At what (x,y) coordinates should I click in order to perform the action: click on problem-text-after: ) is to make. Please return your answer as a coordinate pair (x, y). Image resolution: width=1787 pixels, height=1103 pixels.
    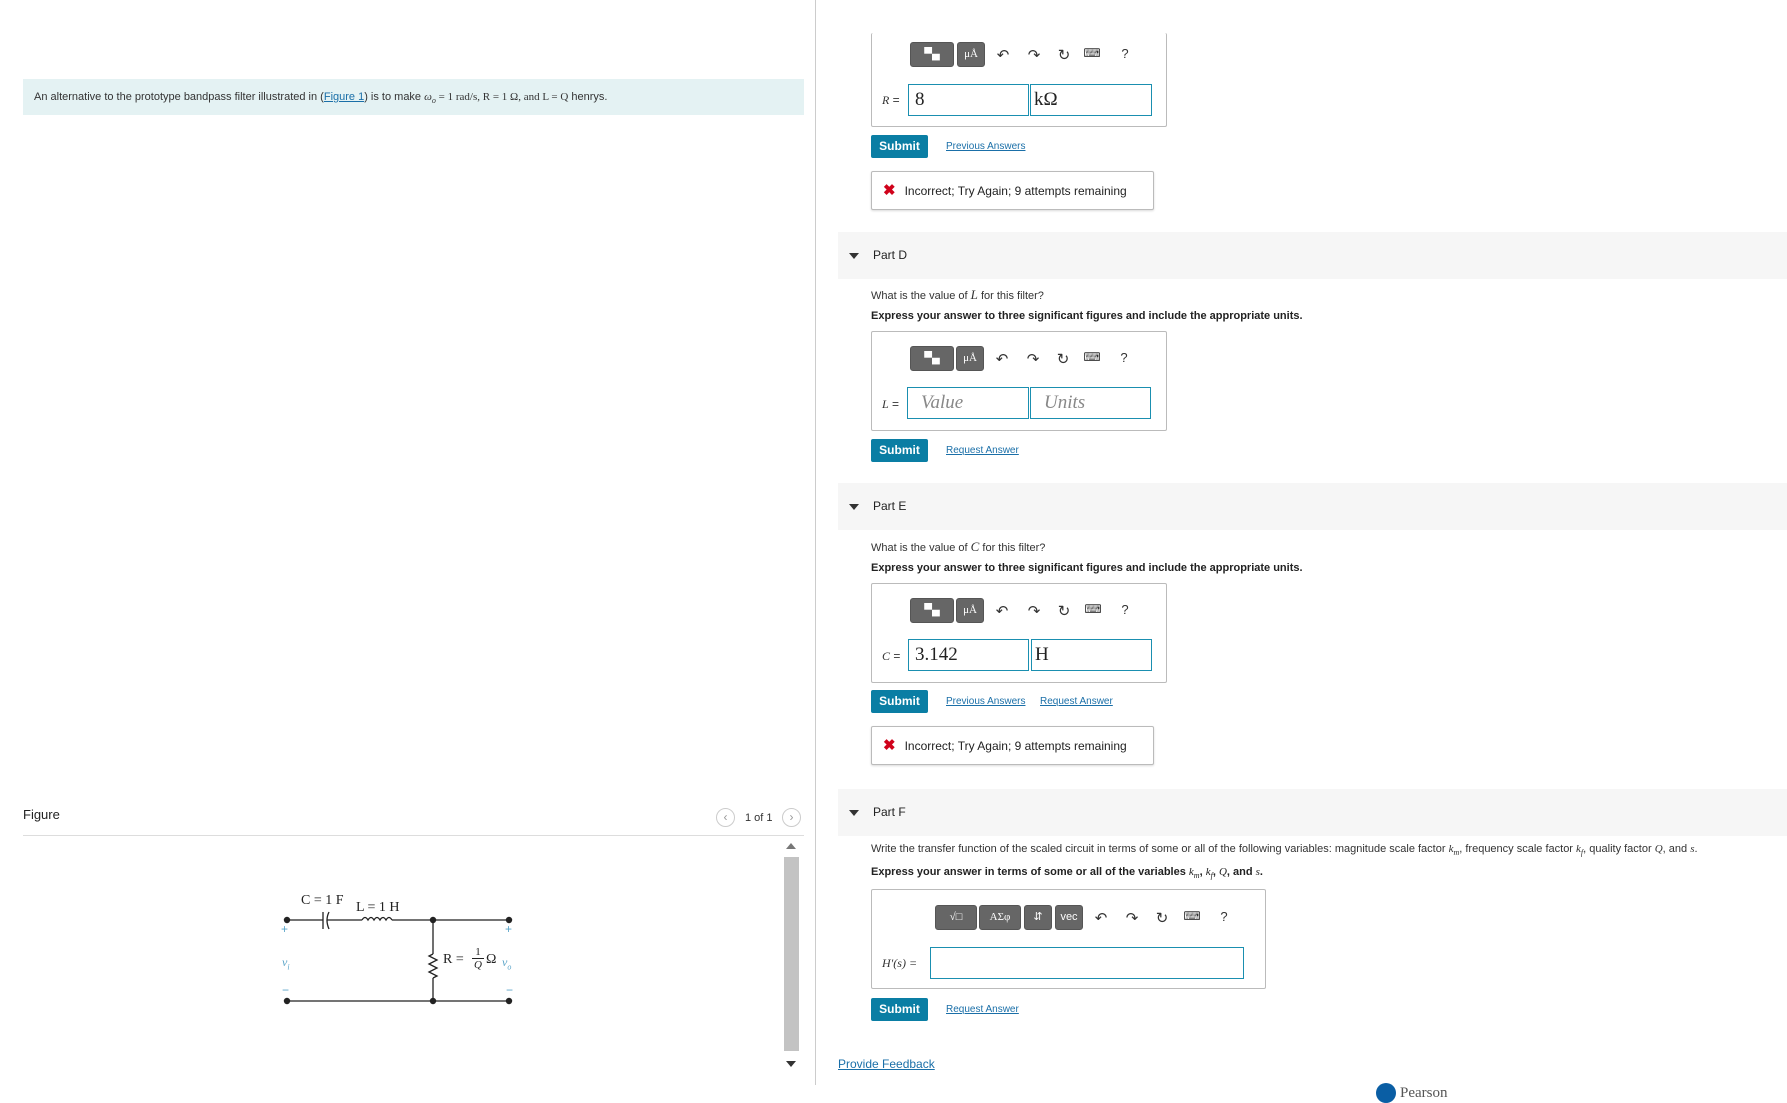
    Looking at the image, I should click on (394, 97).